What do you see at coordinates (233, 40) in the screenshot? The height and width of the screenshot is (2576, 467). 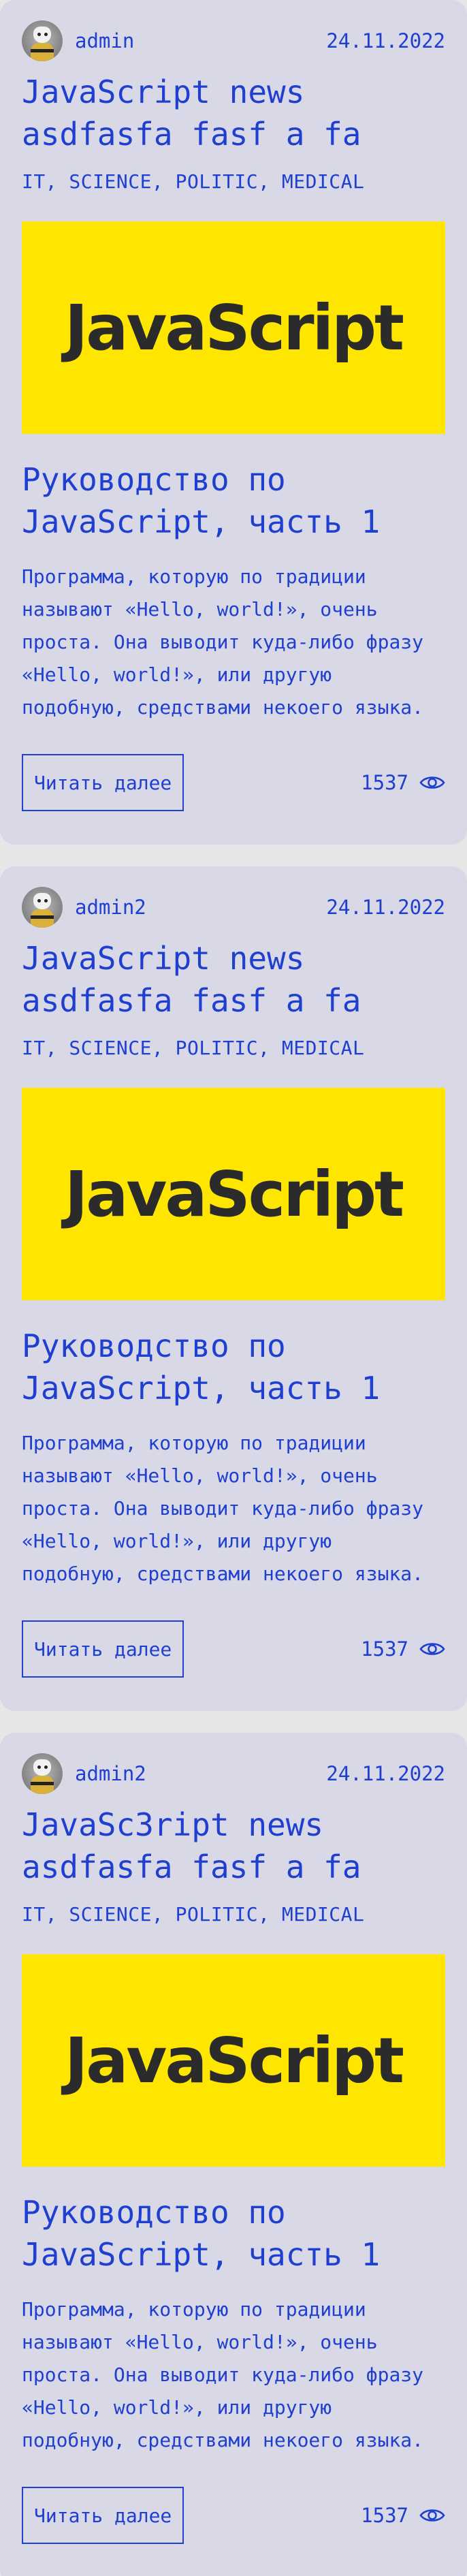 I see `post-meta: admin 24.11.2022` at bounding box center [233, 40].